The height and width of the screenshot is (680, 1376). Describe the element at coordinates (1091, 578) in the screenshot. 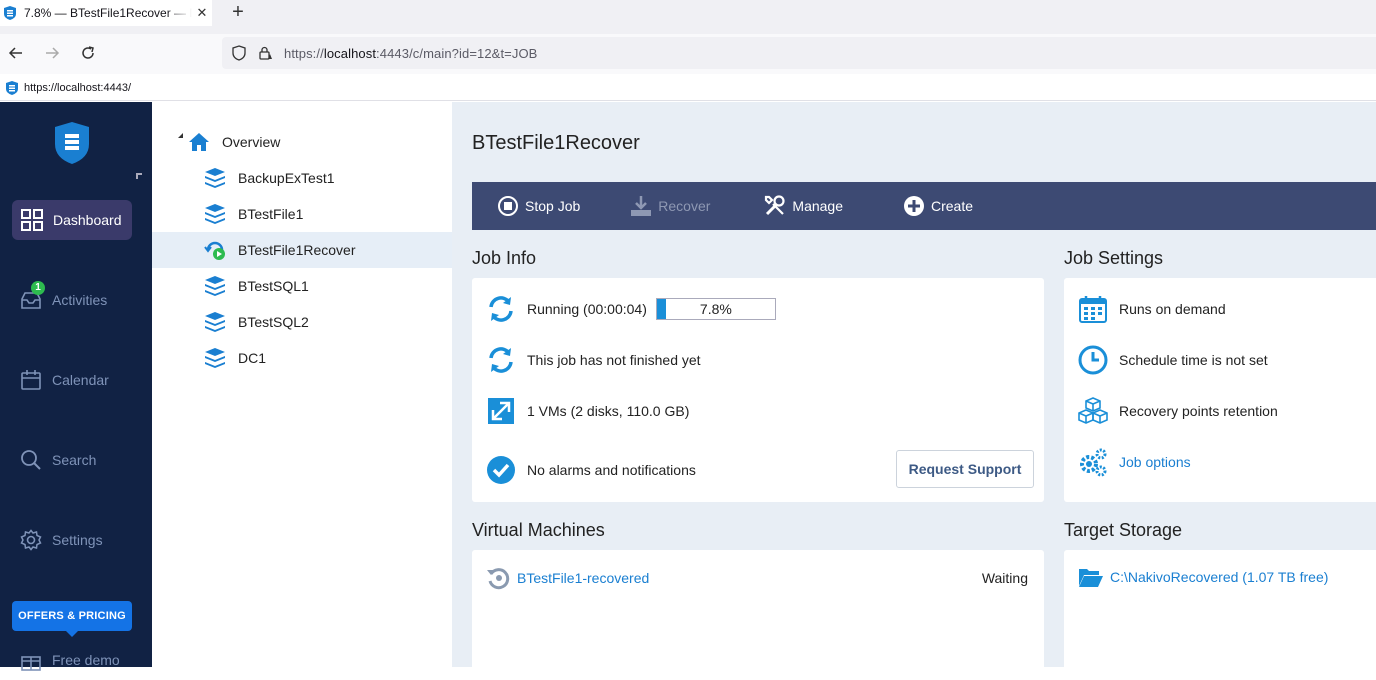

I see `folder-open-icon` at that location.